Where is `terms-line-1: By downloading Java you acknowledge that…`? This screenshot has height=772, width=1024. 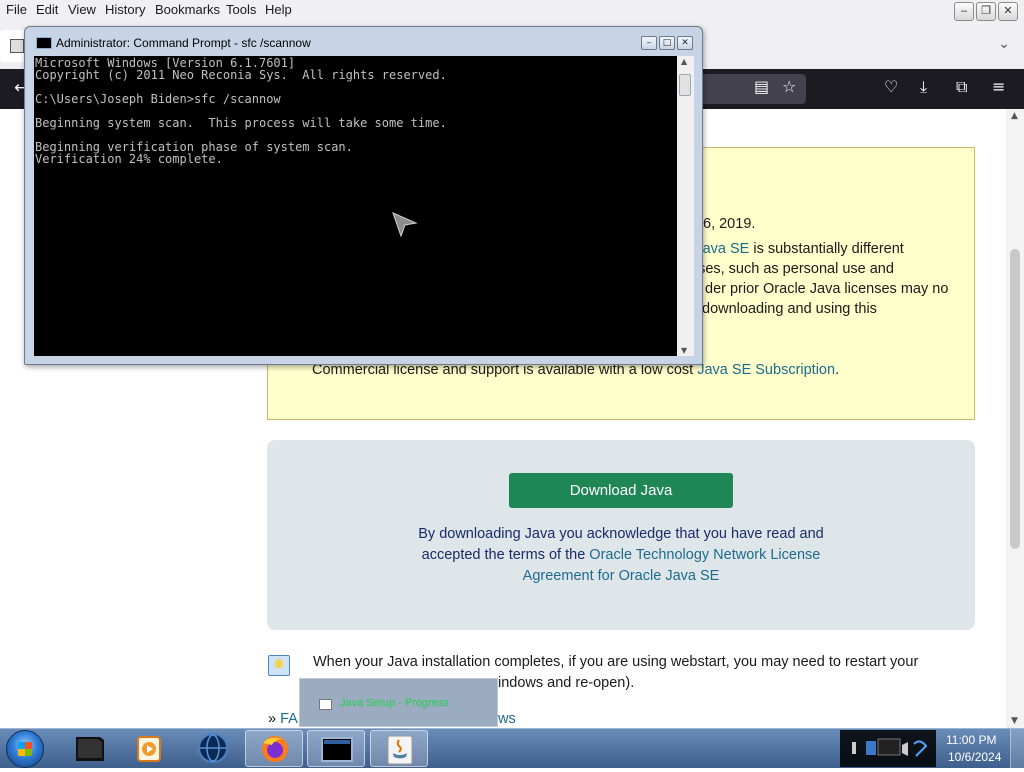
terms-line-1: By downloading Java you acknowledge that… is located at coordinates (621, 534).